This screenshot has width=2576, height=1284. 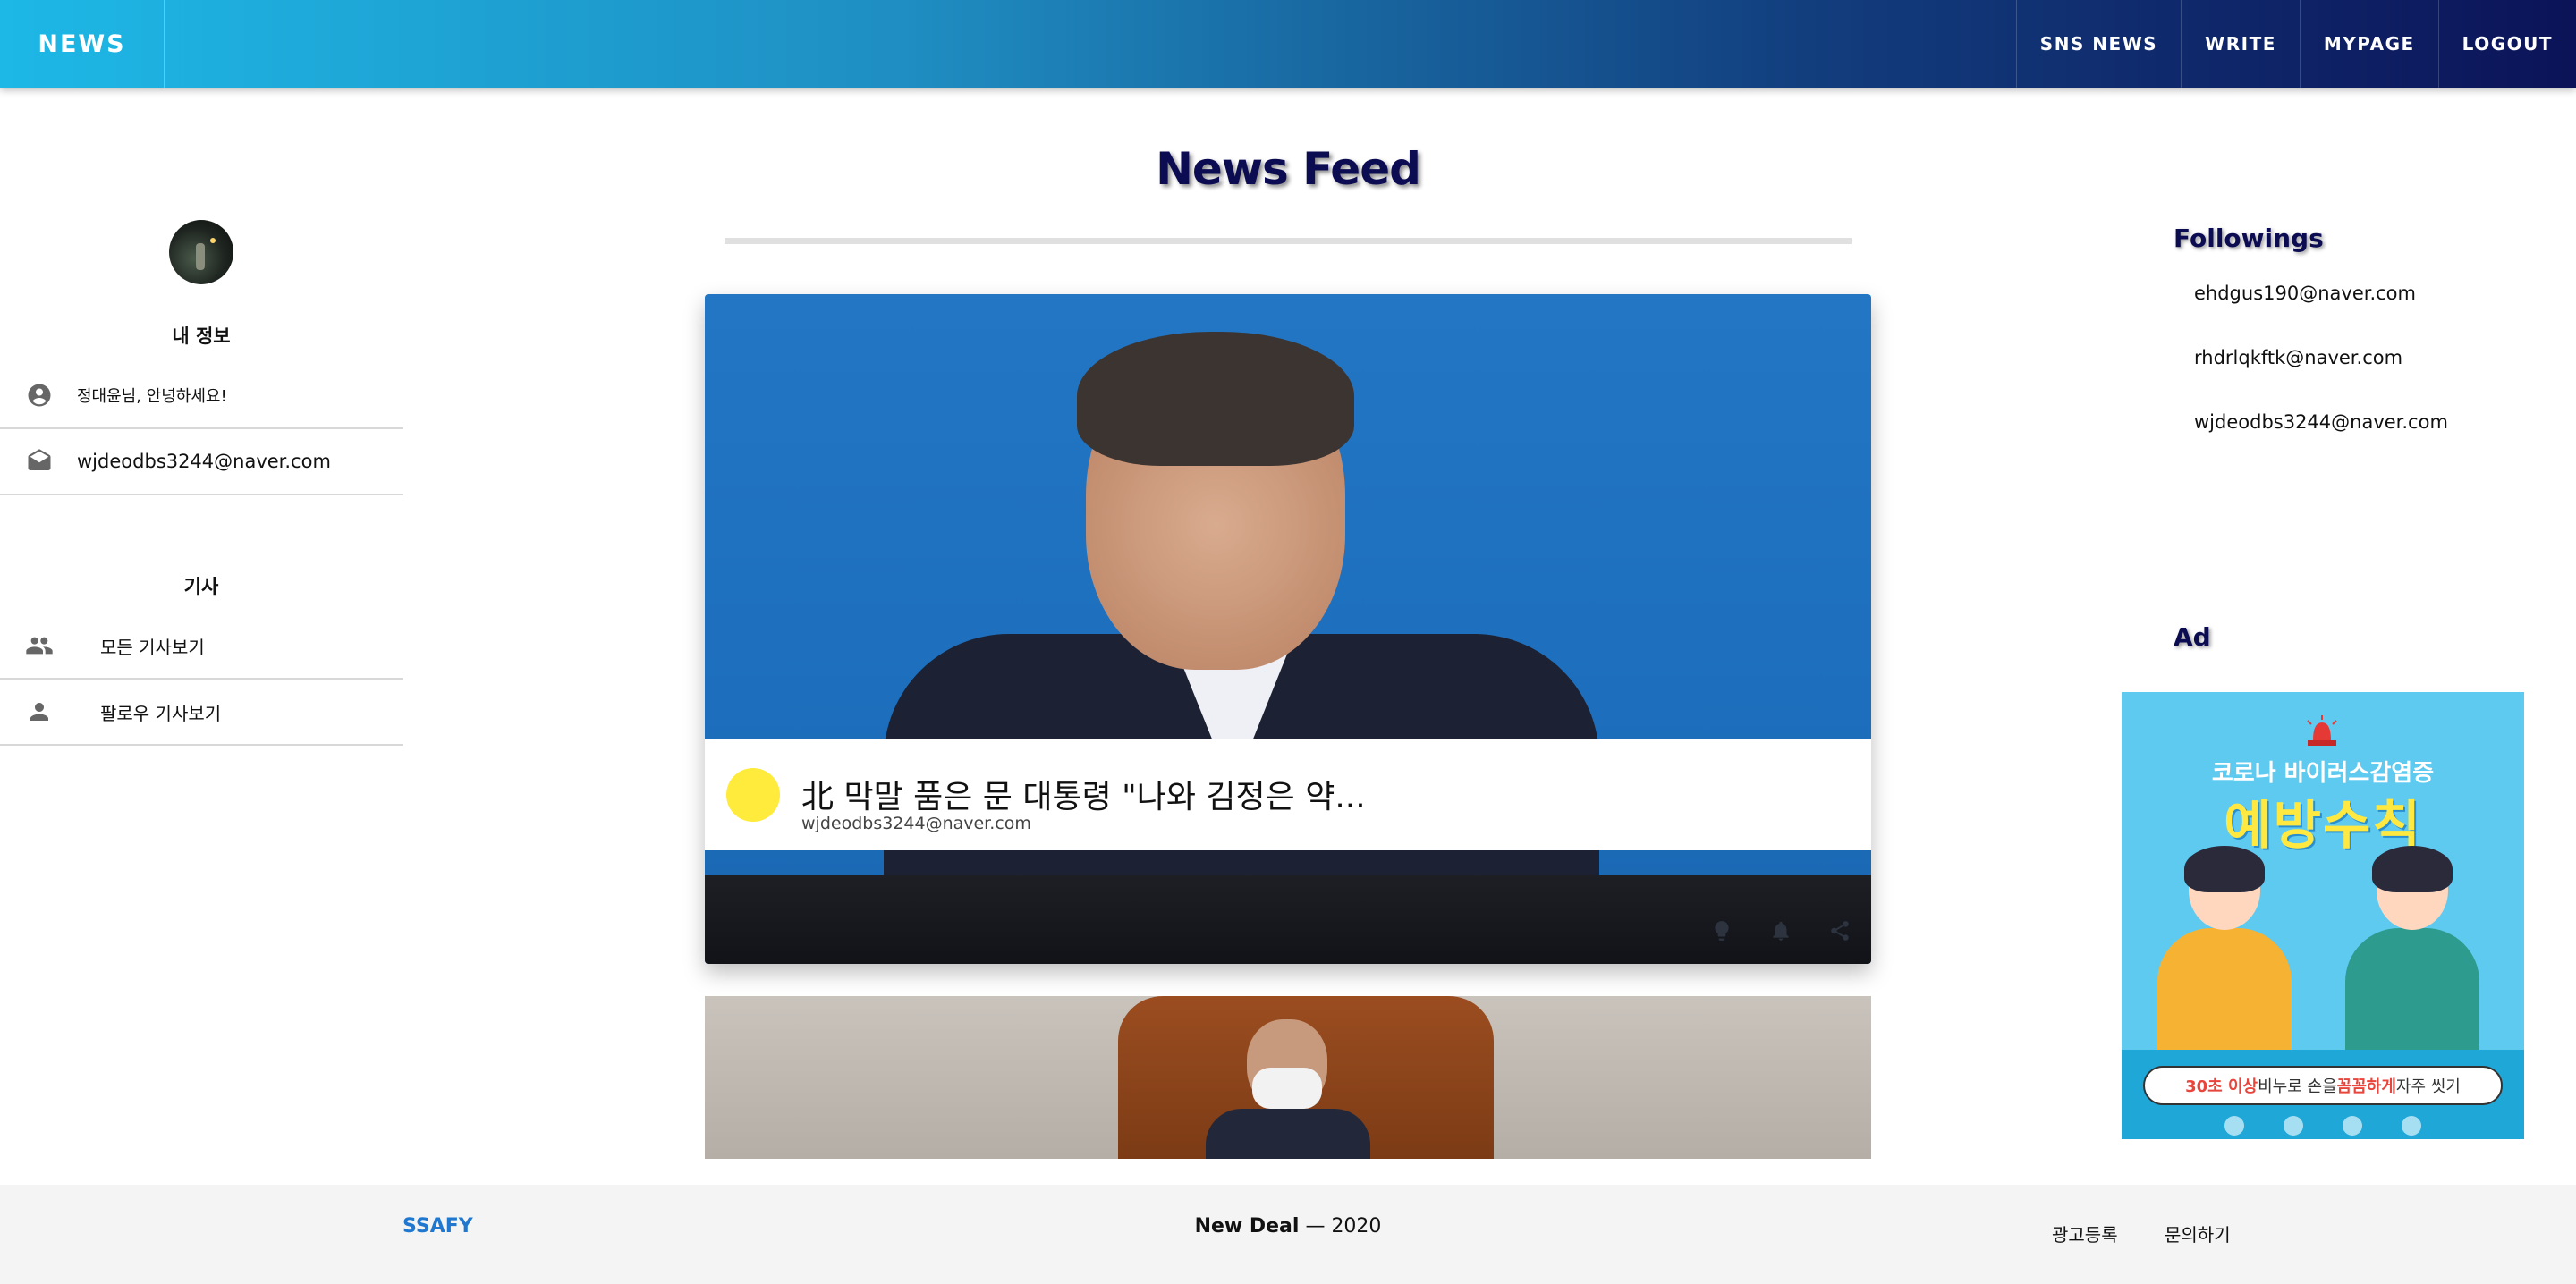 What do you see at coordinates (2322, 730) in the screenshot?
I see `siren-icon` at bounding box center [2322, 730].